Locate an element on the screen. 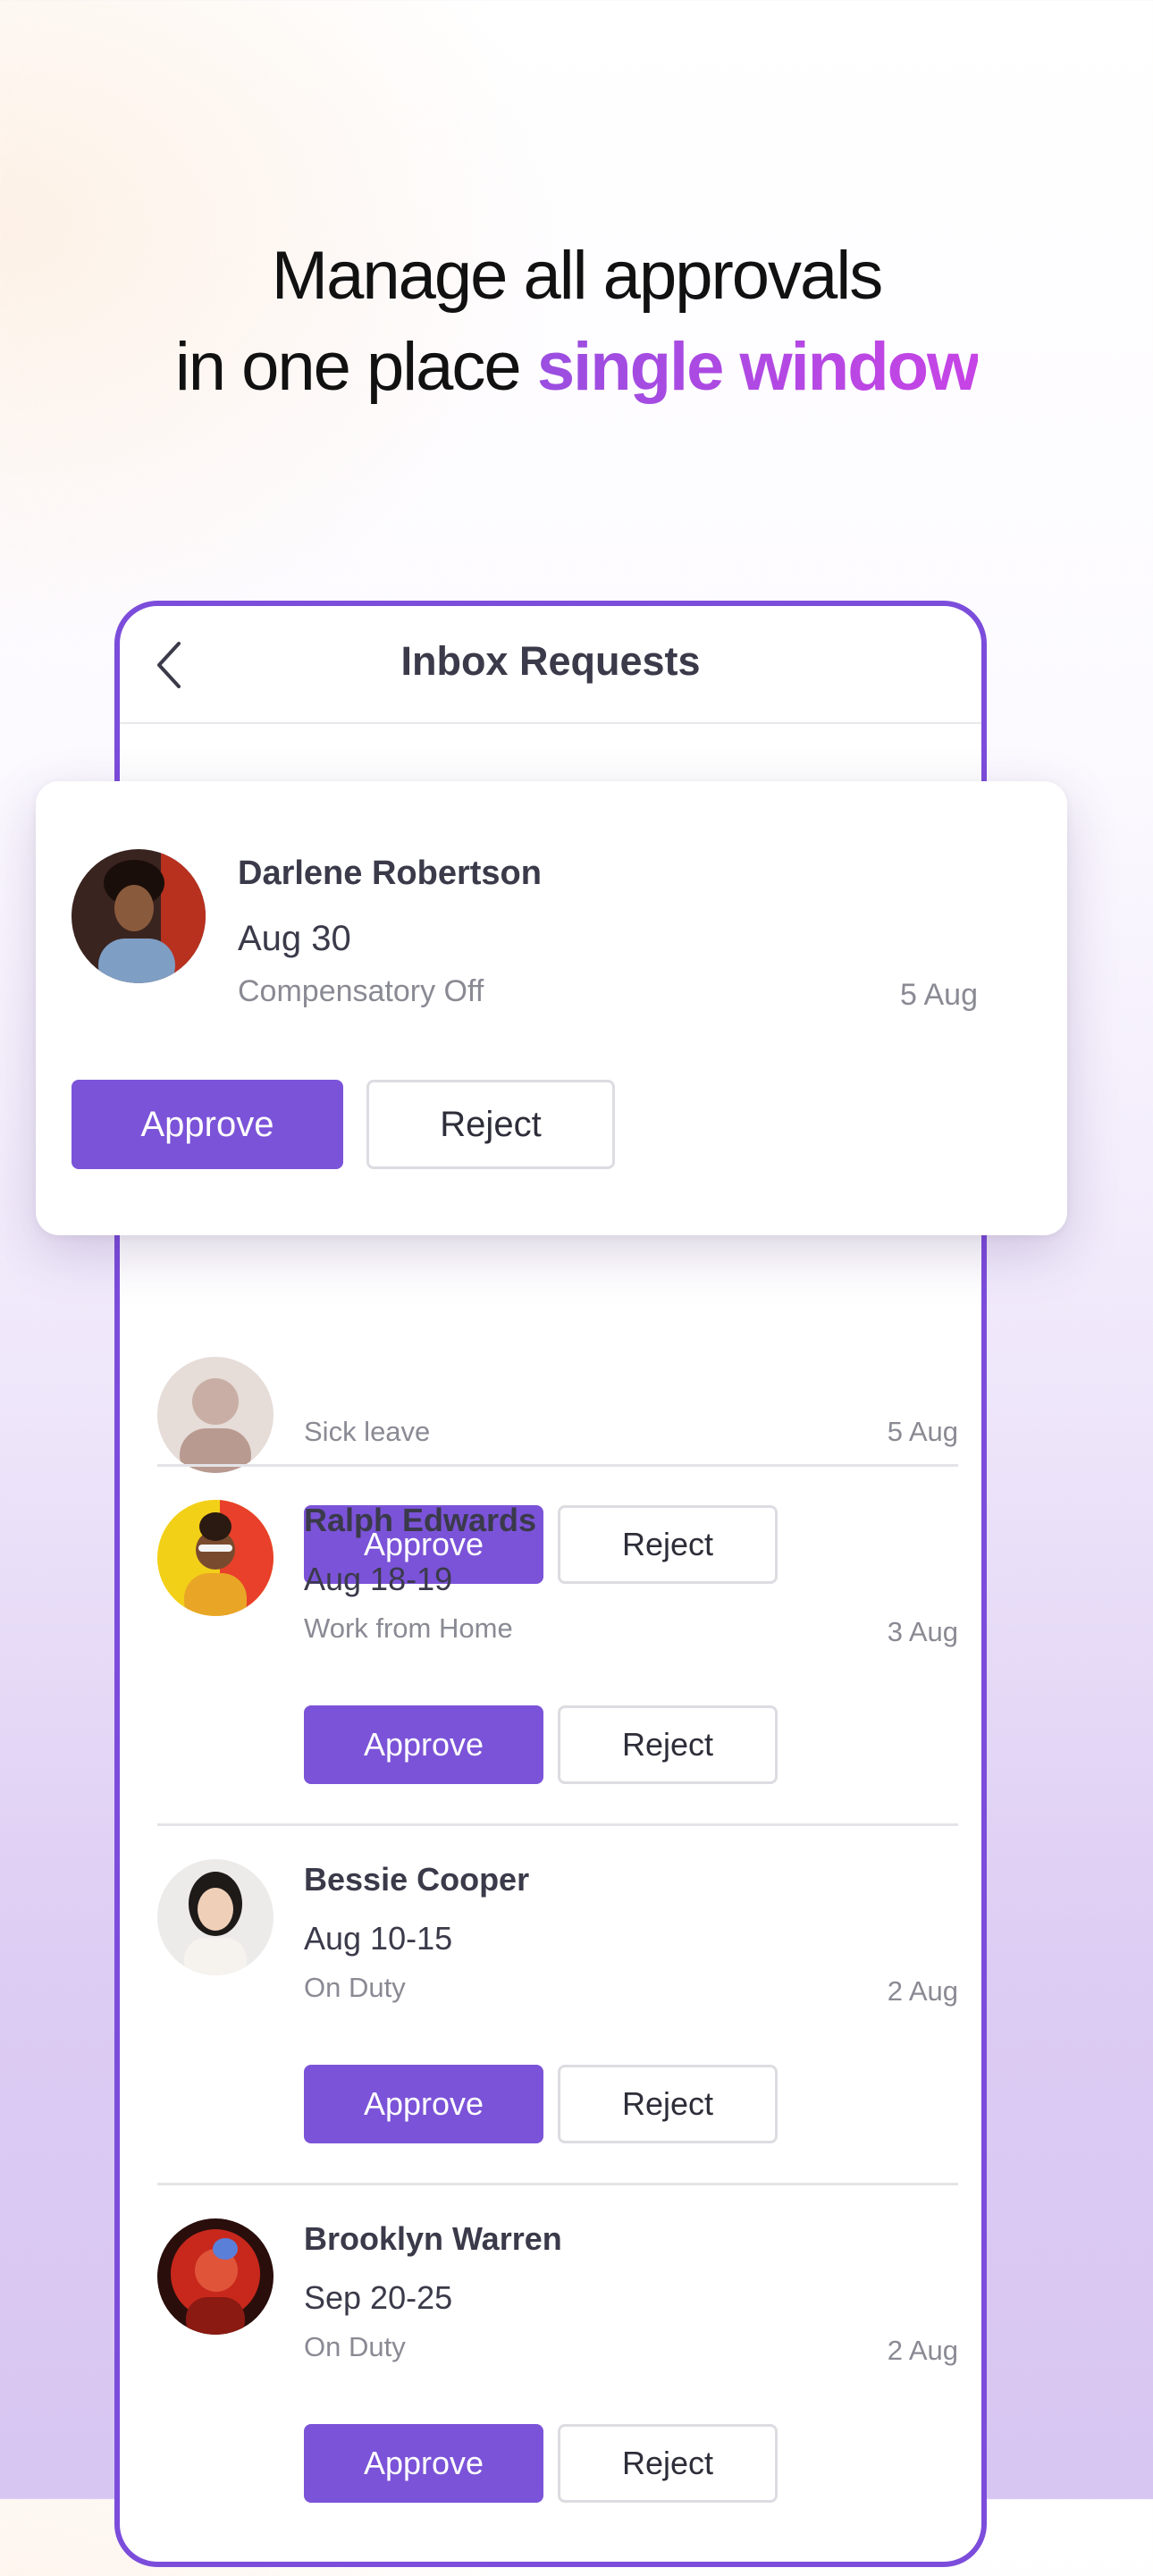 Image resolution: width=1153 pixels, height=2576 pixels. requester-name: Bessie Cooper is located at coordinates (417, 1880).